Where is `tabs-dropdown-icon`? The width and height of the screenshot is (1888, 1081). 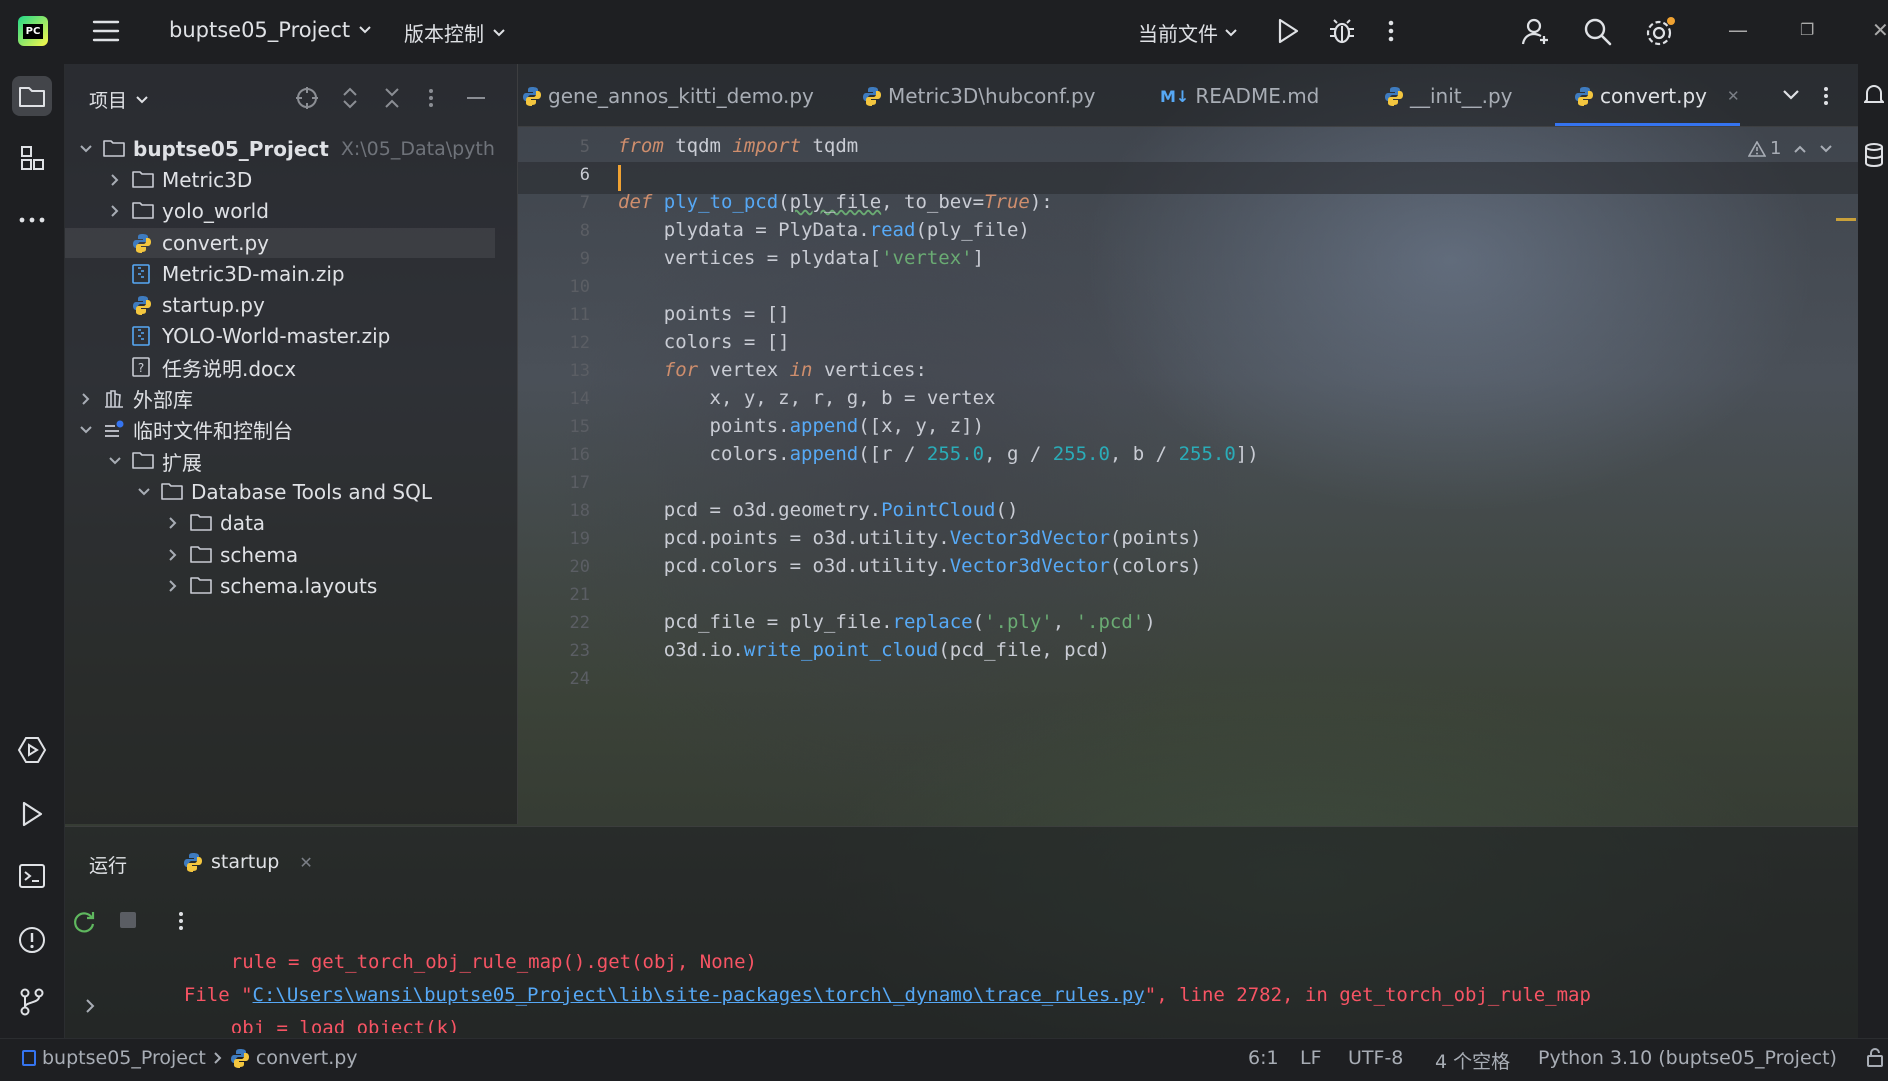 tabs-dropdown-icon is located at coordinates (1791, 95).